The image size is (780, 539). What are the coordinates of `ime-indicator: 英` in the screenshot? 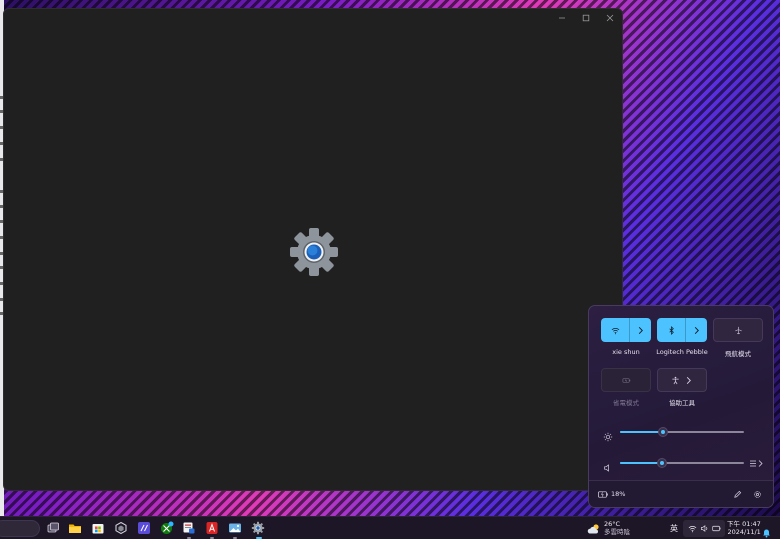 It's located at (674, 528).